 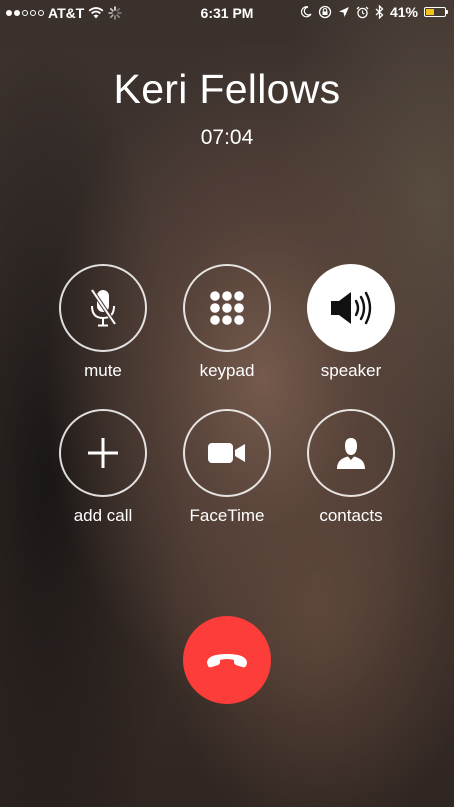 I want to click on mute-control: mute, so click(x=103, y=322).